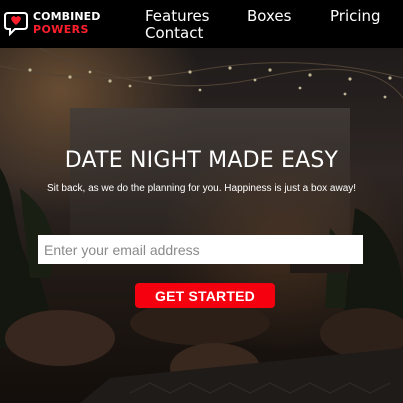  I want to click on hero-title: DATE NIGHT MADE EASY, so click(201, 160).